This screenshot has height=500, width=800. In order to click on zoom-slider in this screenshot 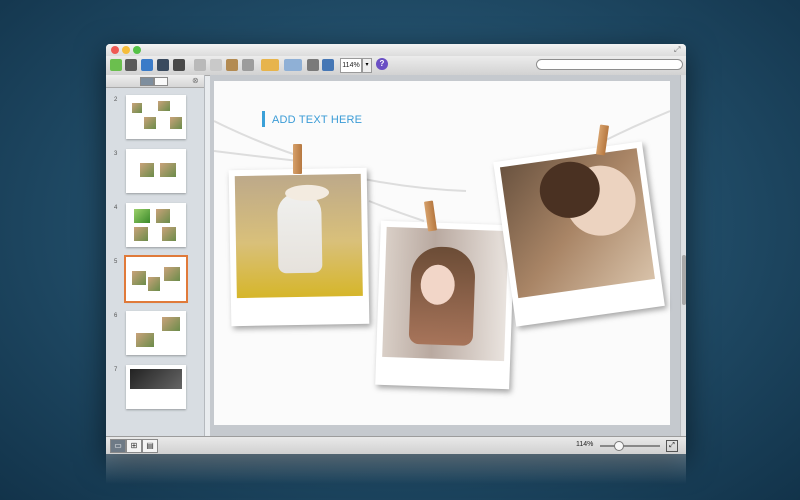, I will do `click(630, 446)`.